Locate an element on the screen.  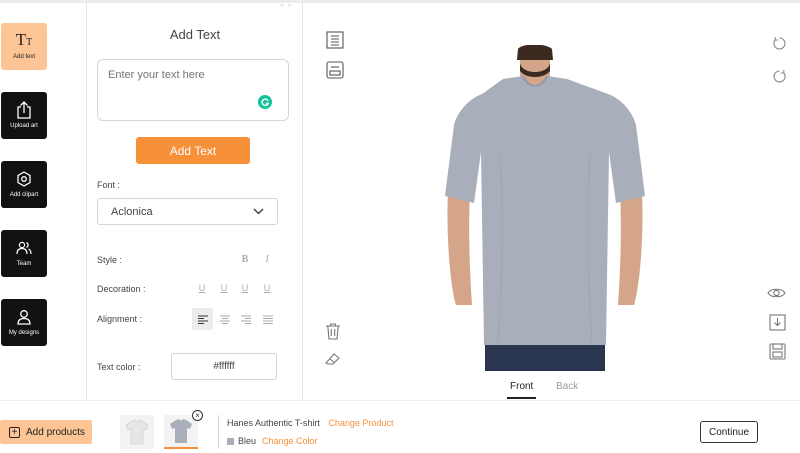
tab-back: Back is located at coordinates (567, 386).